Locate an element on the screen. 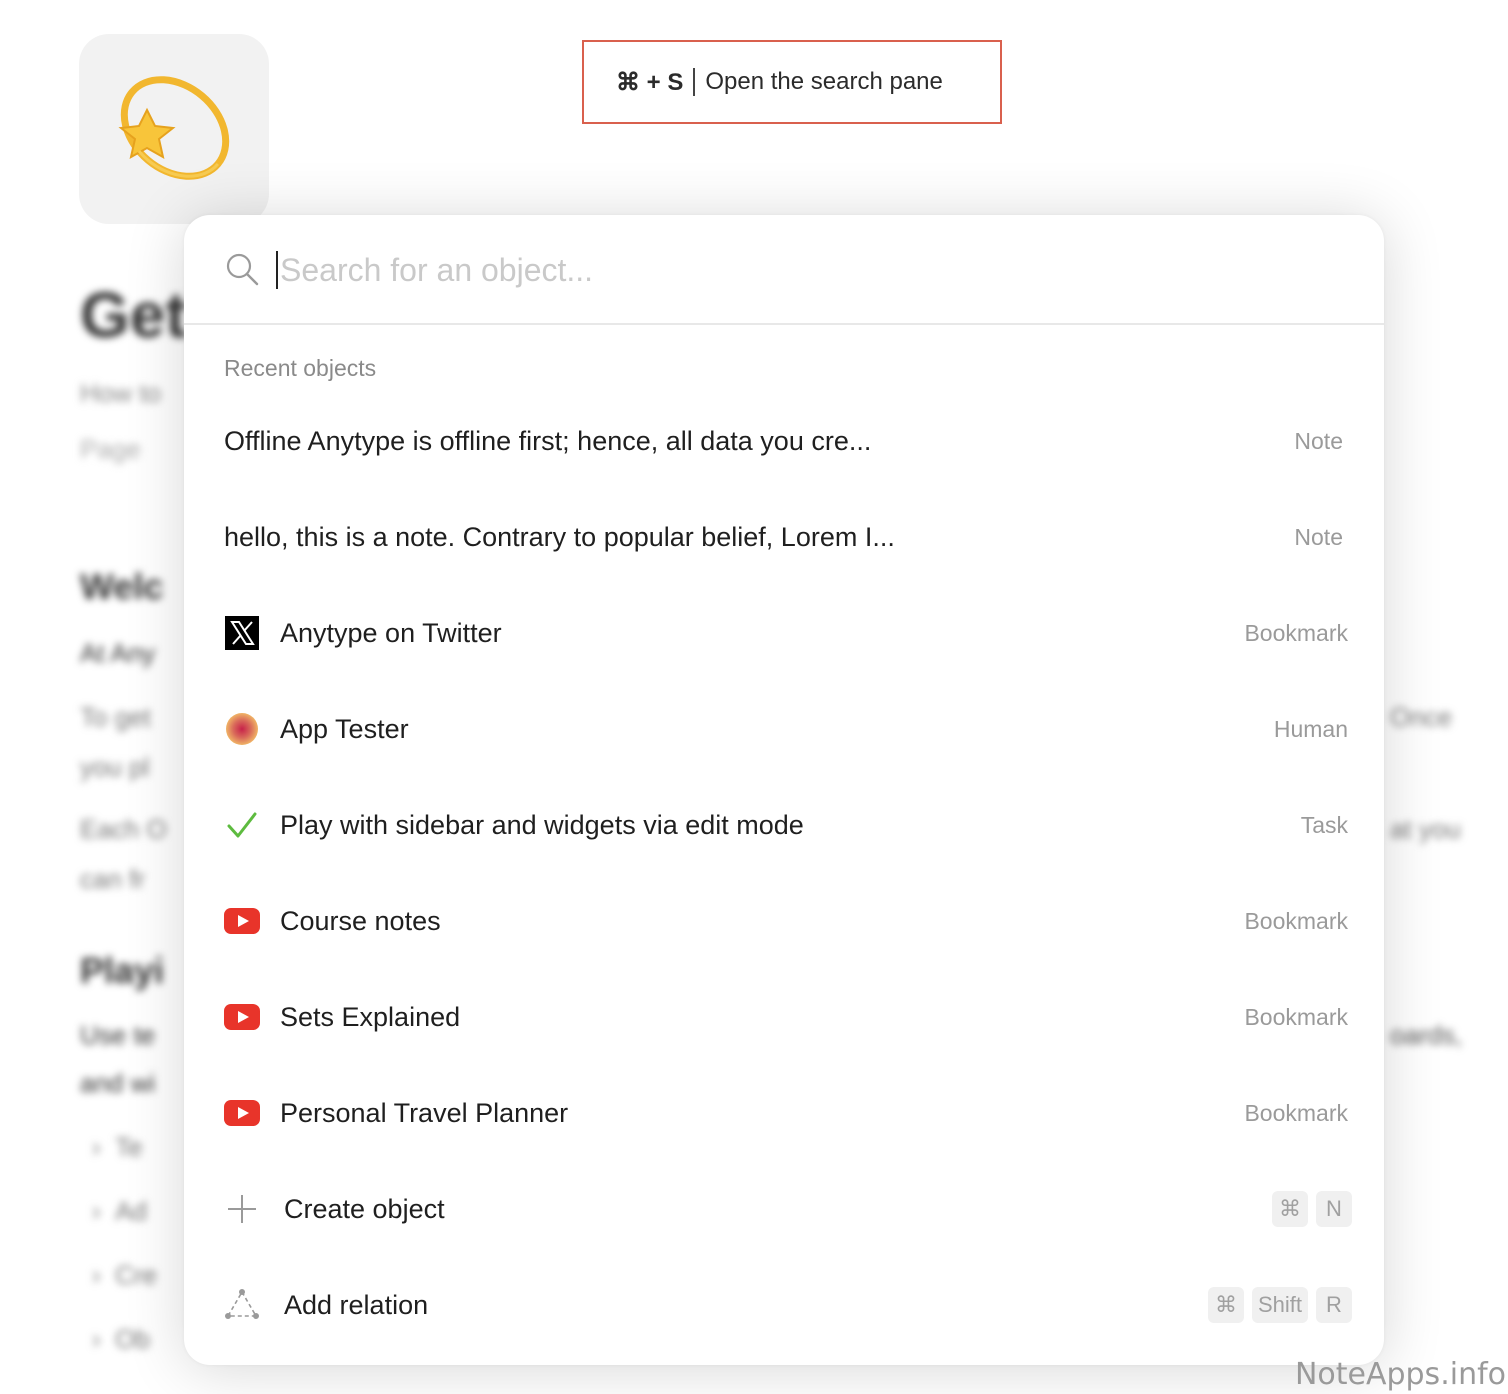 The width and height of the screenshot is (1508, 1394). shortcut-keys: ⌘ + S is located at coordinates (650, 82).